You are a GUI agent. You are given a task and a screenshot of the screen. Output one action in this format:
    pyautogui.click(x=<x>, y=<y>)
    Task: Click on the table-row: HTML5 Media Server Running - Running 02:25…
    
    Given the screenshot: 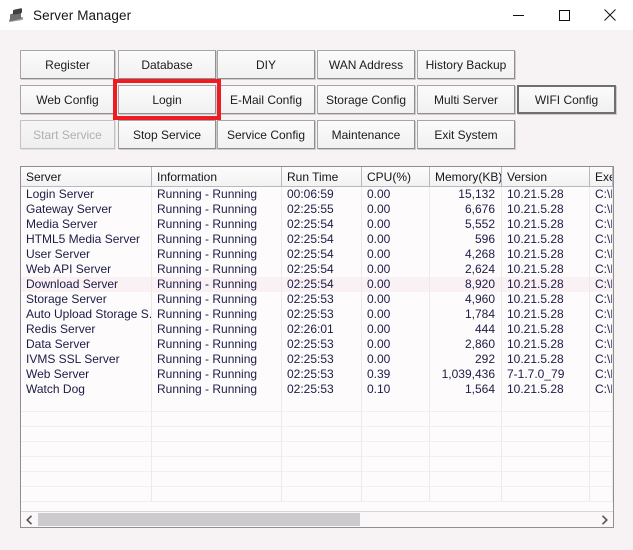 What is the action you would take?
    pyautogui.click(x=317, y=239)
    